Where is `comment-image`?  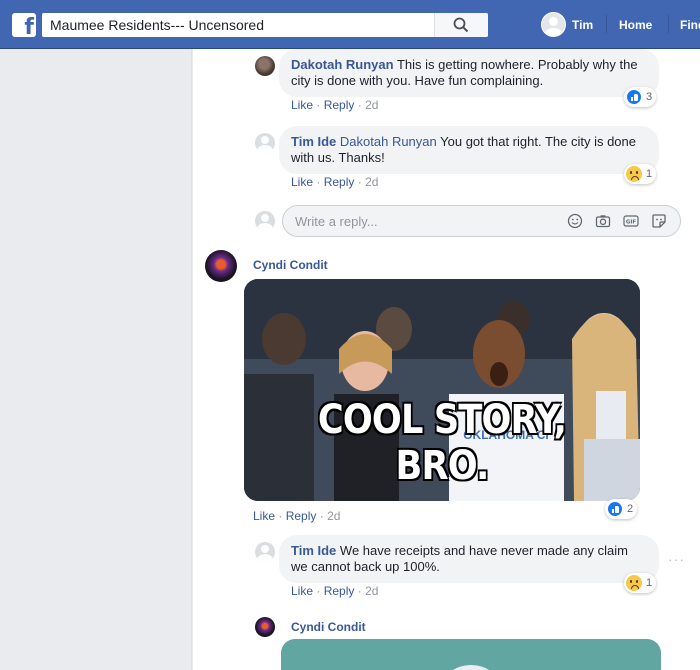
comment-image is located at coordinates (471, 654).